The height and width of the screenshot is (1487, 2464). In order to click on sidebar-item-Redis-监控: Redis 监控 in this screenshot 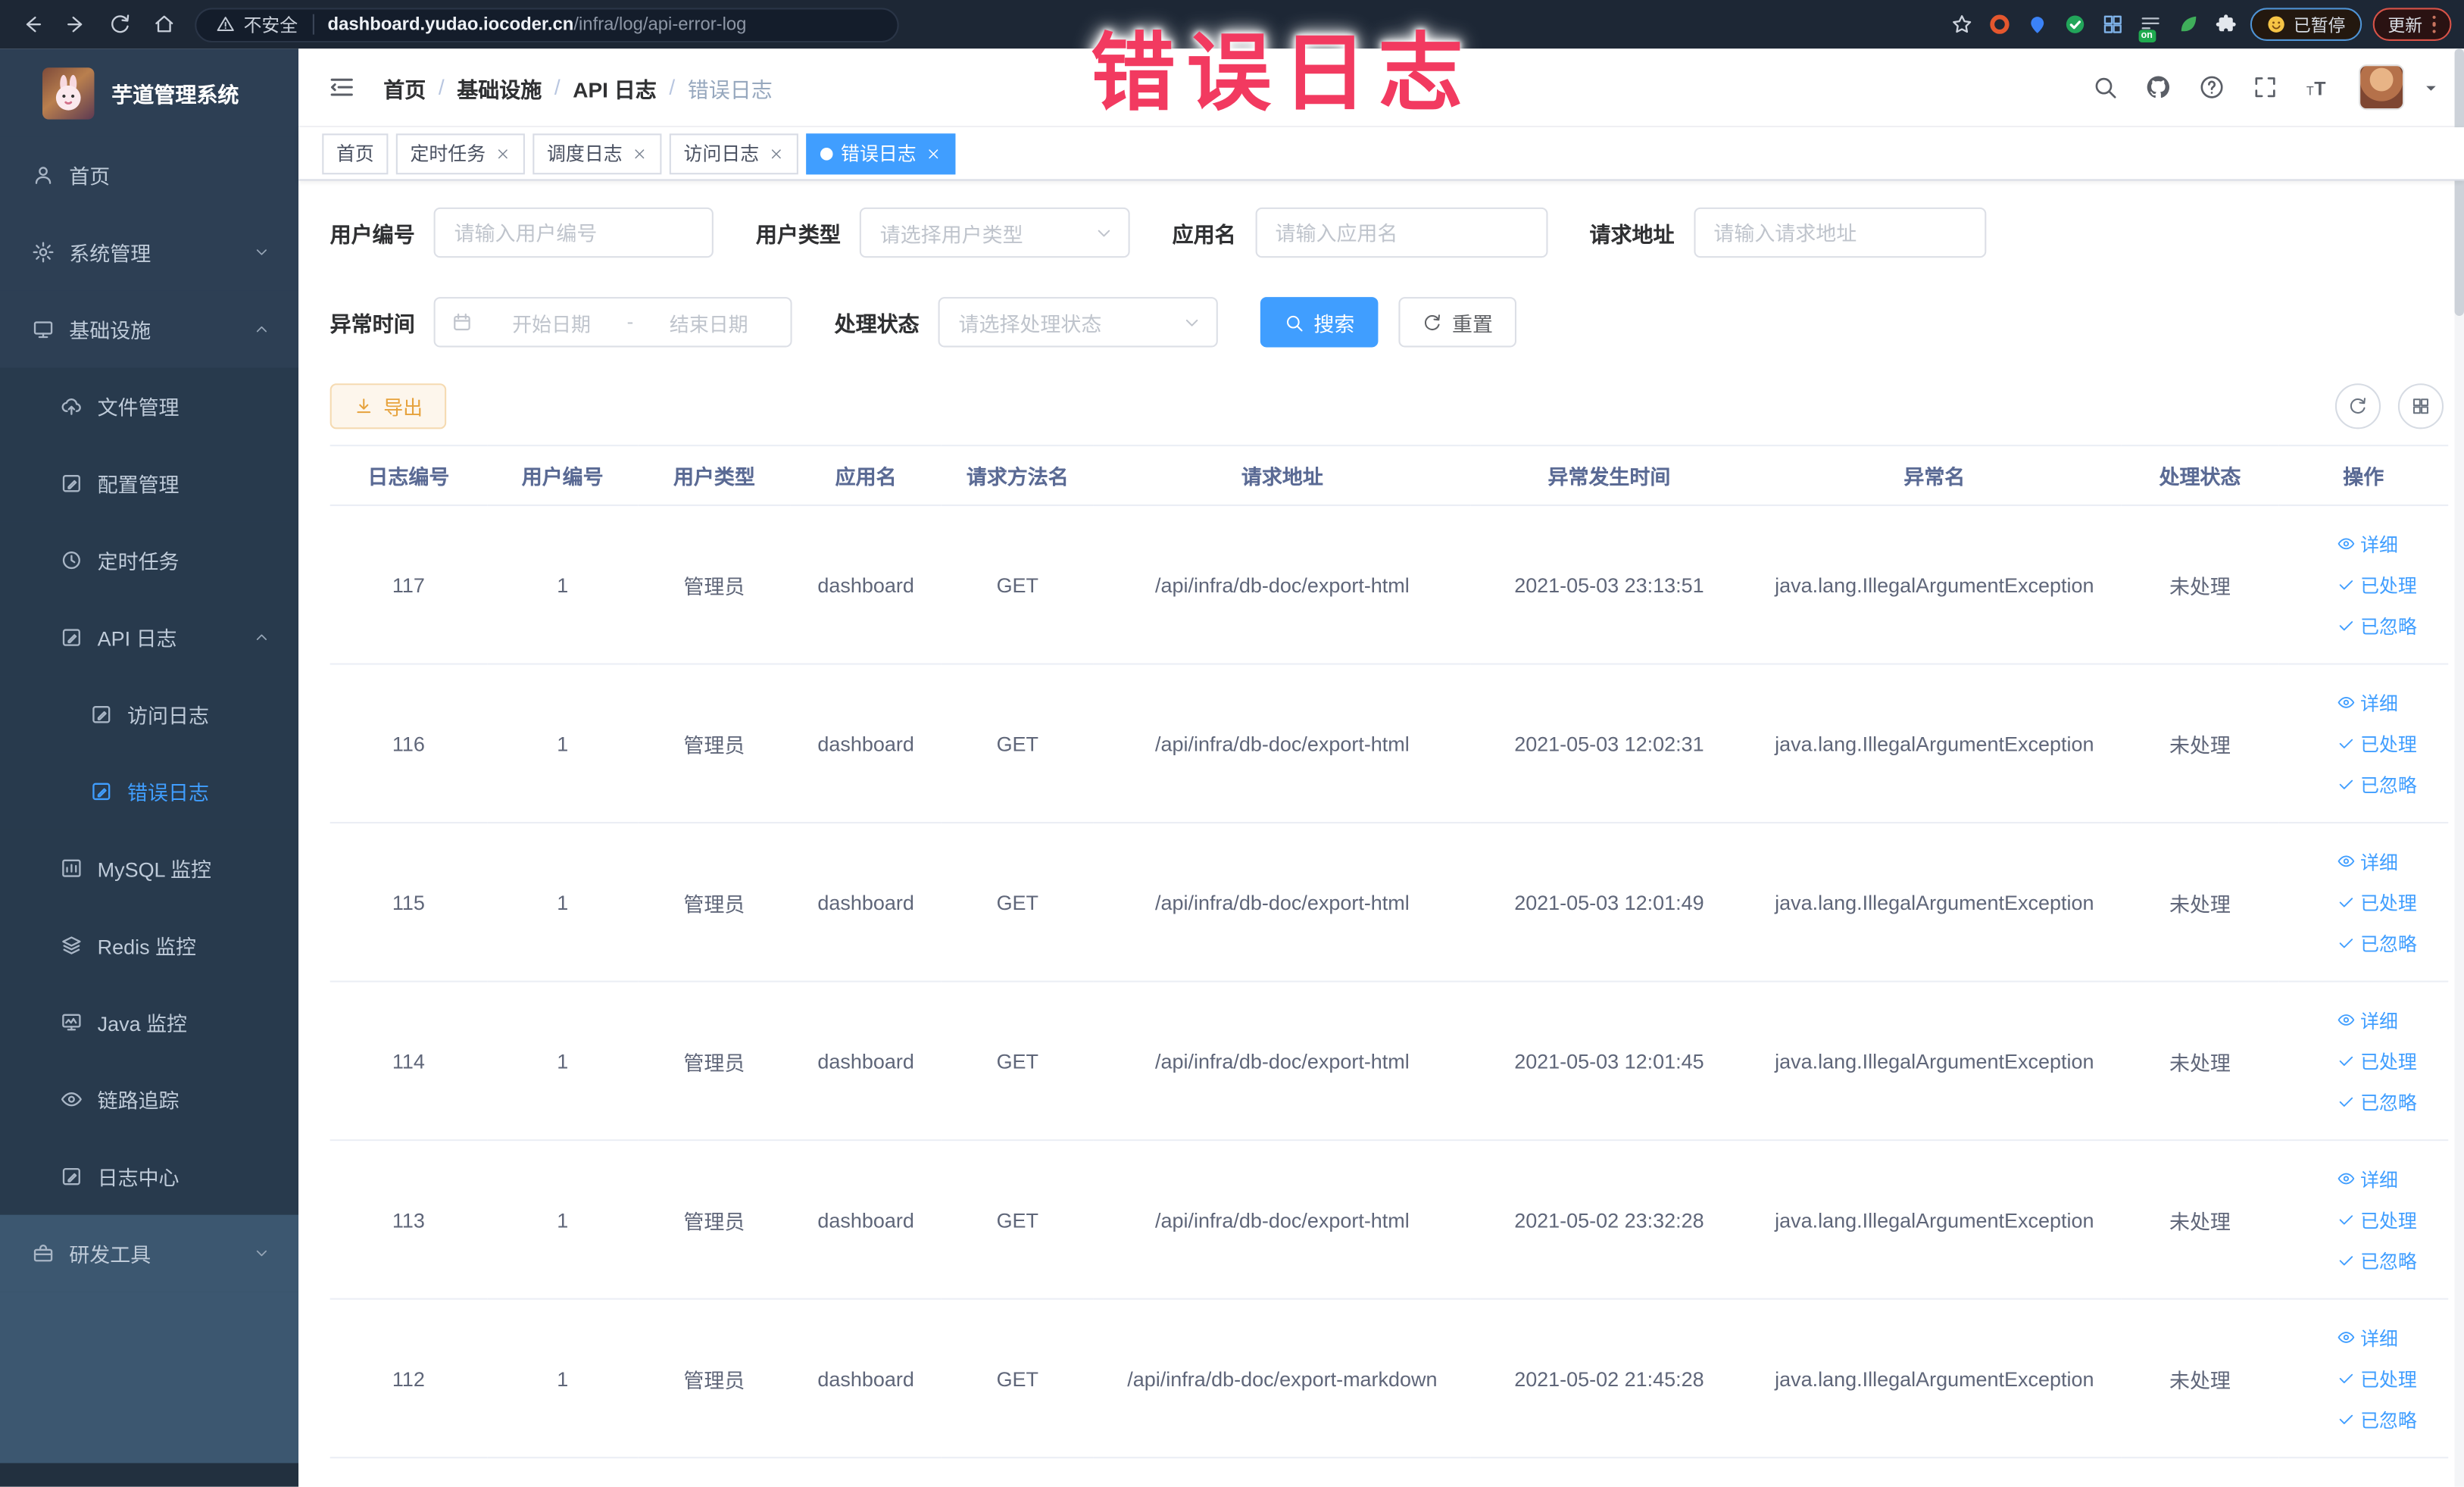, I will do `click(149, 945)`.